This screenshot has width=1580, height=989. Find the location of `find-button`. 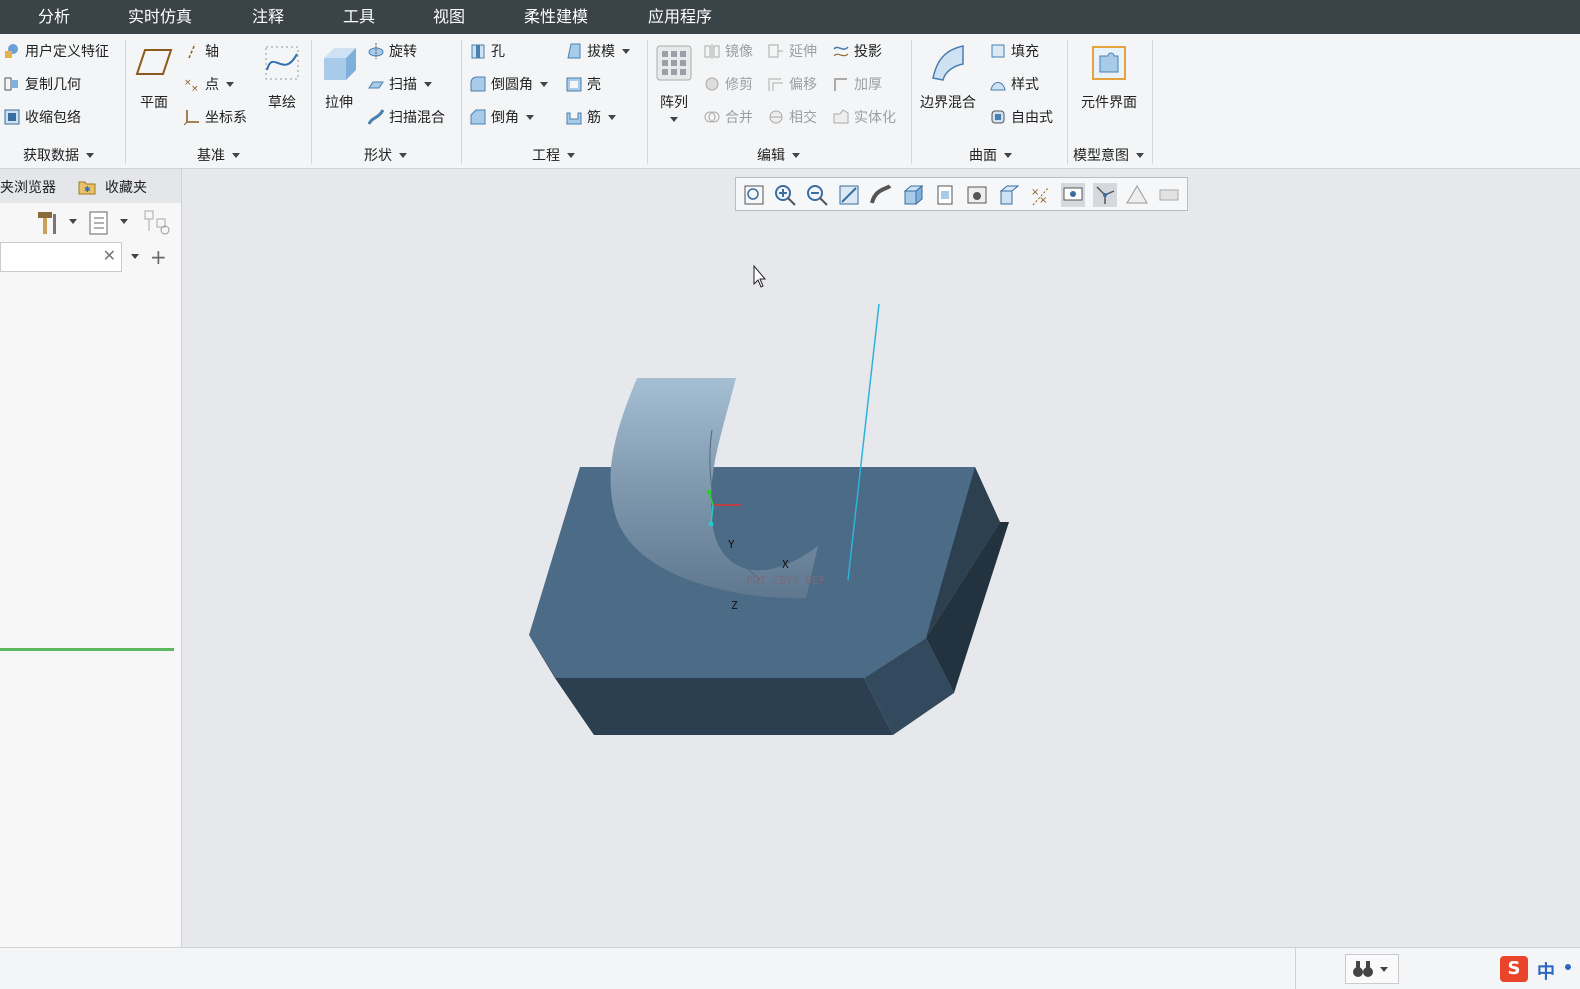

find-button is located at coordinates (1372, 969).